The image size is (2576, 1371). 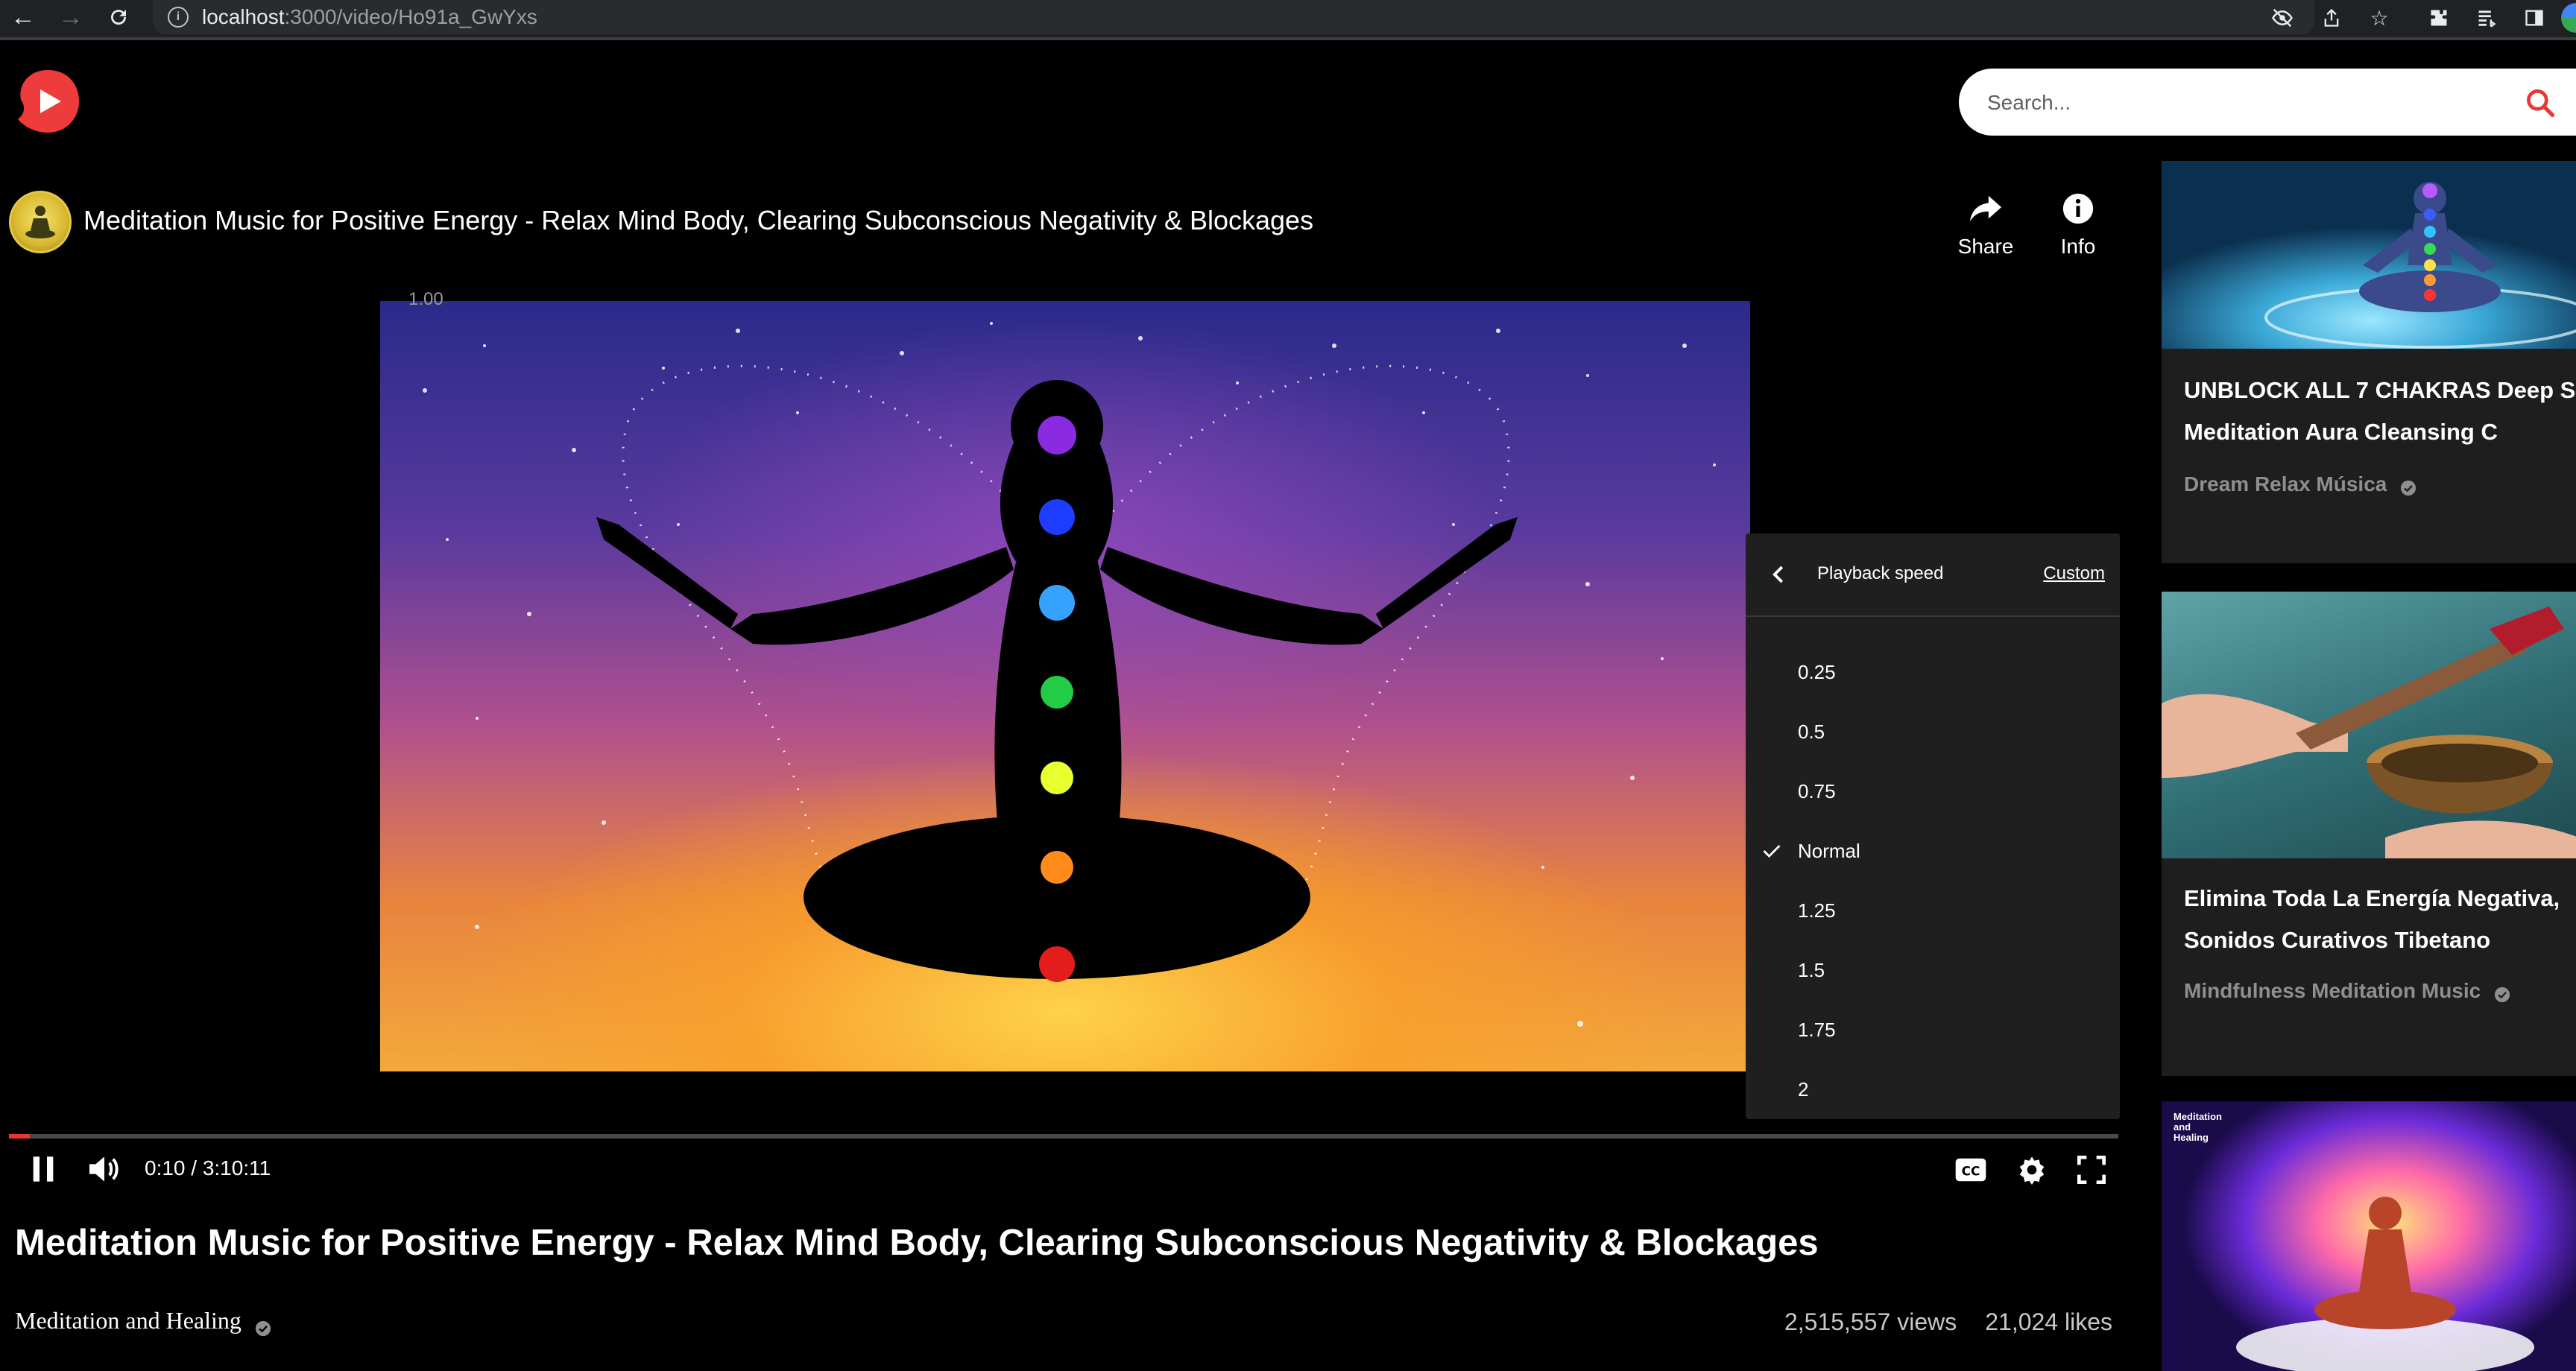 What do you see at coordinates (118, 17) in the screenshot?
I see `reload-icon` at bounding box center [118, 17].